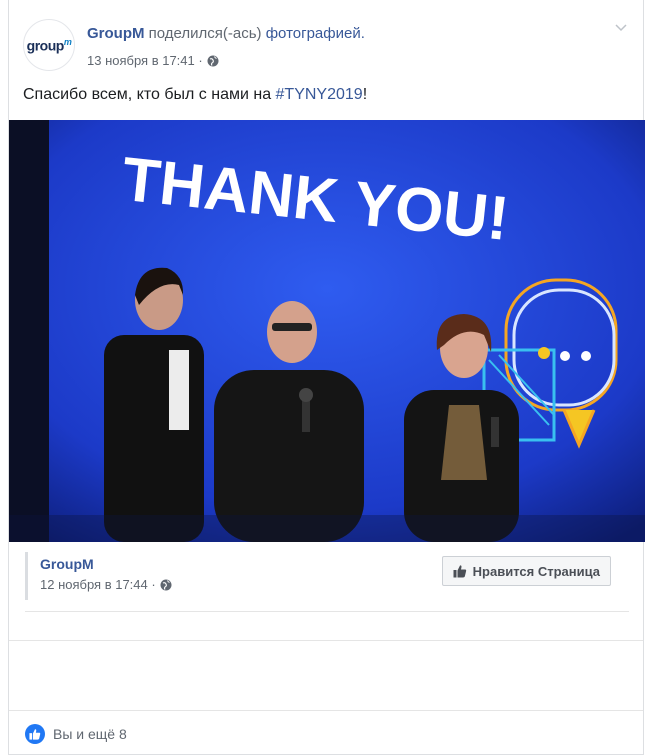 This screenshot has height=755, width=646. Describe the element at coordinates (536, 571) in the screenshot. I see `like-page-label: Нравится Страница` at that location.